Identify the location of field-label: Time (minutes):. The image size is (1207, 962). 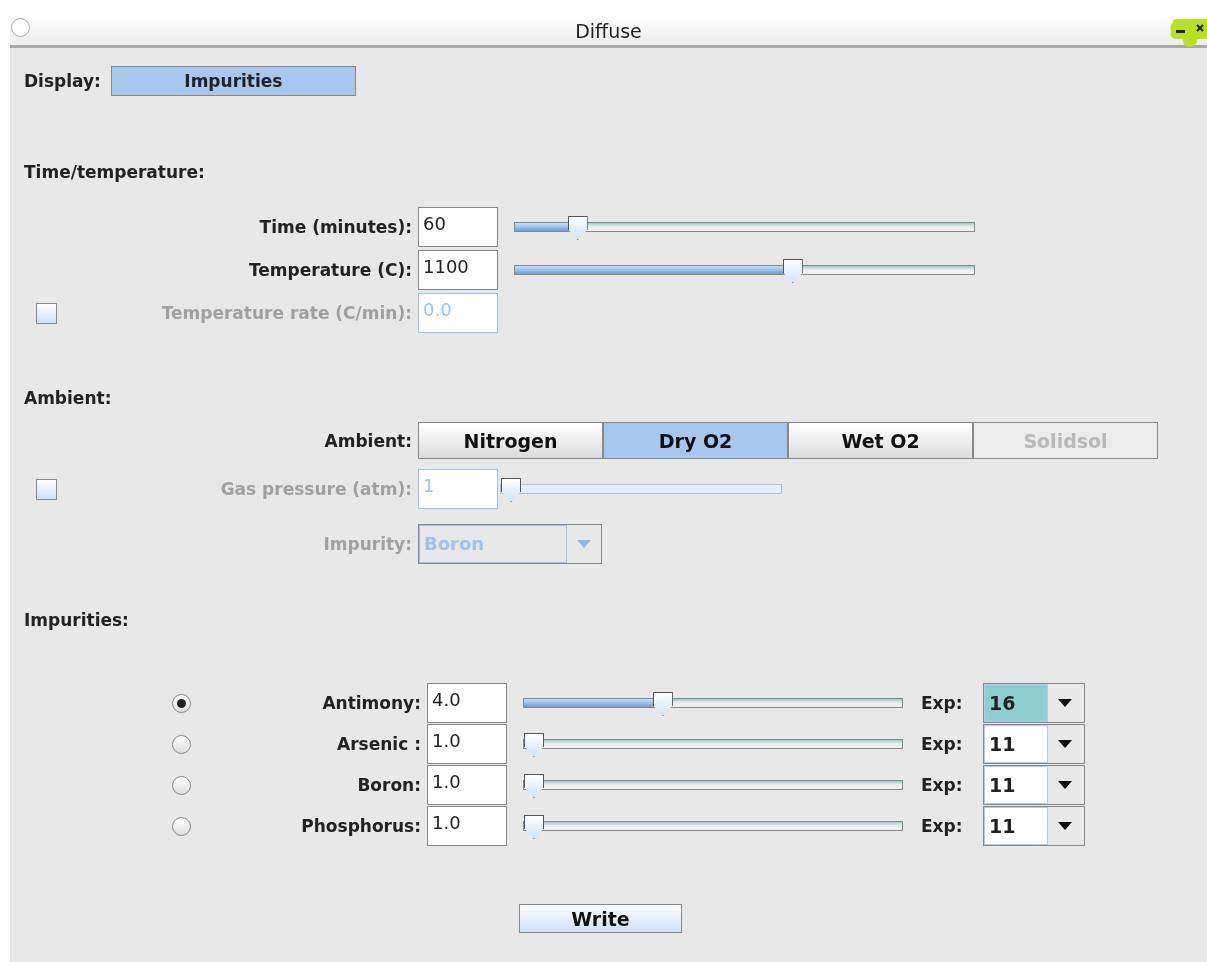
(335, 227).